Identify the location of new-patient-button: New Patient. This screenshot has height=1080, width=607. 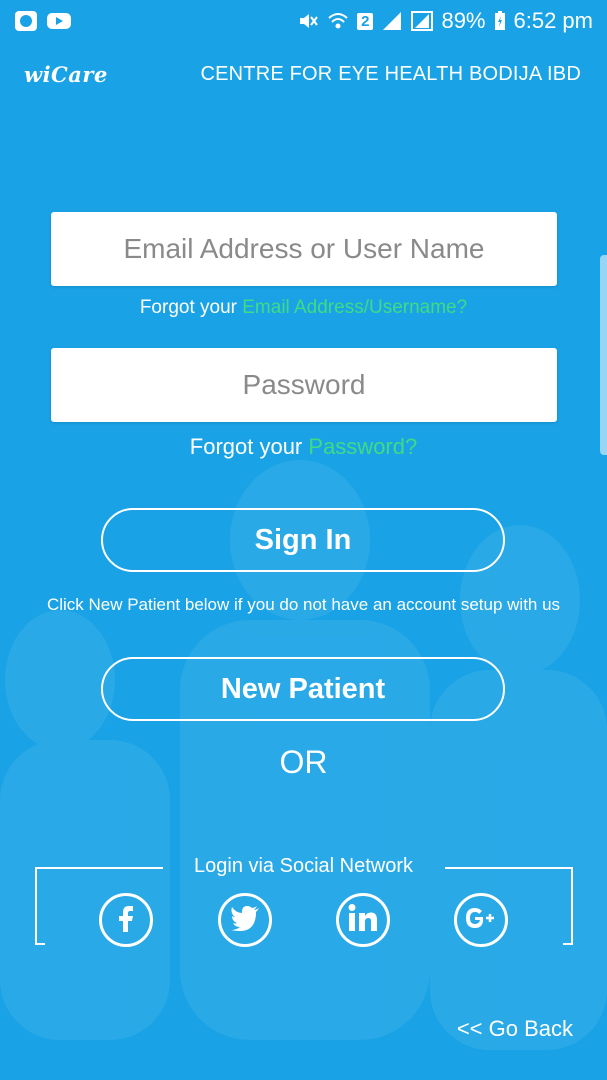
(303, 689).